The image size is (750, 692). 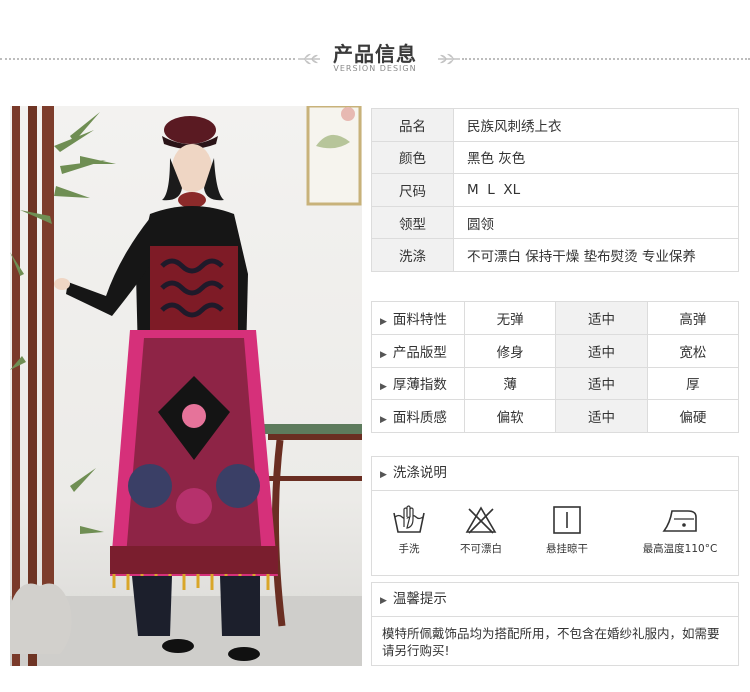 What do you see at coordinates (412, 222) in the screenshot?
I see `info-label: 领型` at bounding box center [412, 222].